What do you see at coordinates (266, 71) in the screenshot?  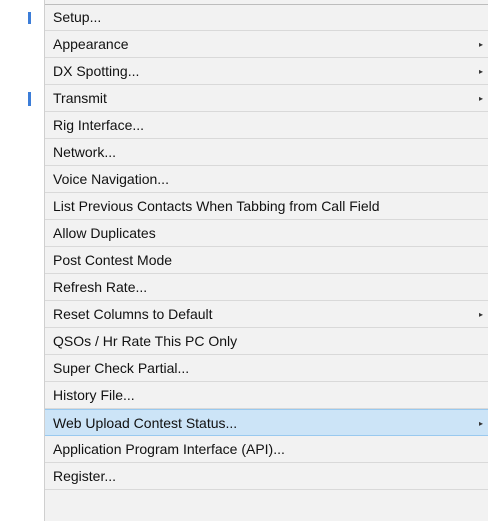 I see `menu-item-dx-spotting: DX Spotting... ▸` at bounding box center [266, 71].